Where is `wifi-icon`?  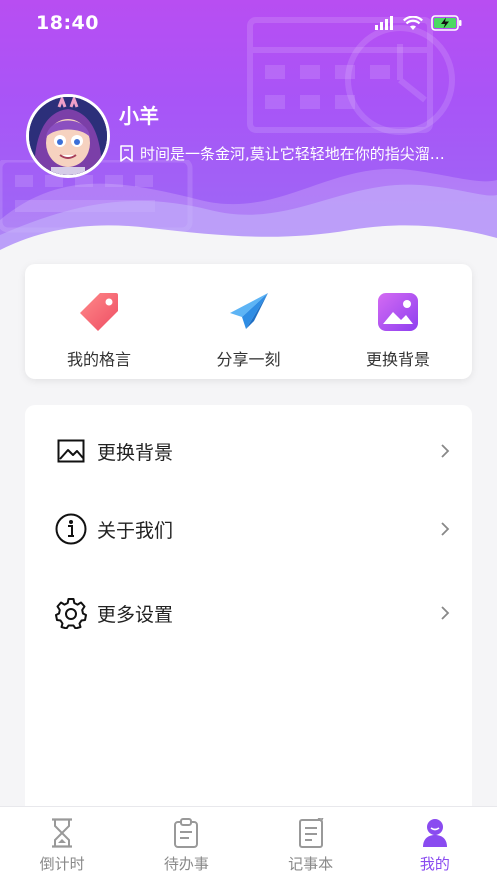 wifi-icon is located at coordinates (413, 22).